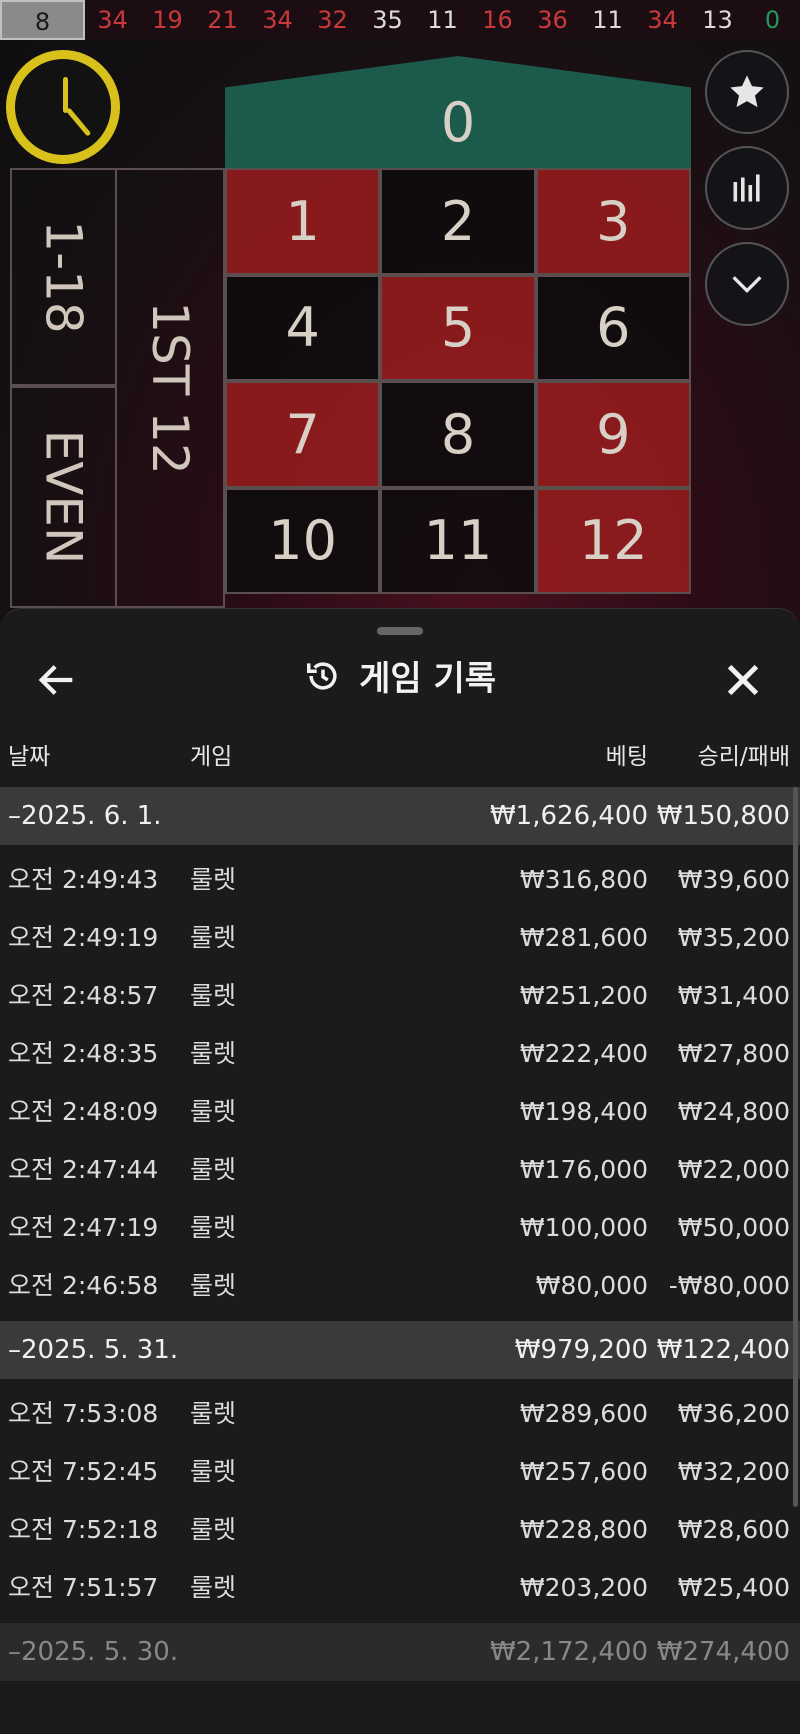  What do you see at coordinates (400, 1054) in the screenshot?
I see `history-row: 오전 2:48:35 룰렛 ₩222,400 ₩27,800` at bounding box center [400, 1054].